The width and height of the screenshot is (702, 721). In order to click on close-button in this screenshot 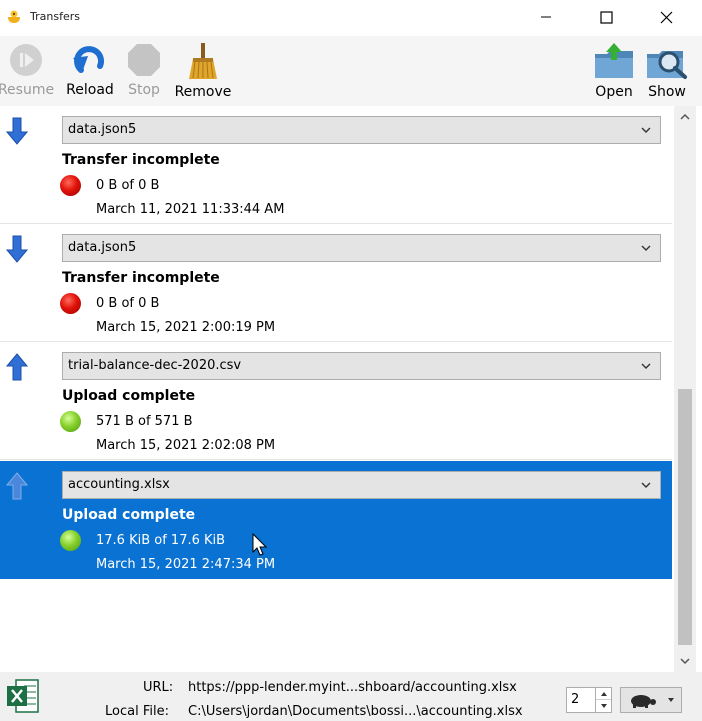, I will do `click(666, 17)`.